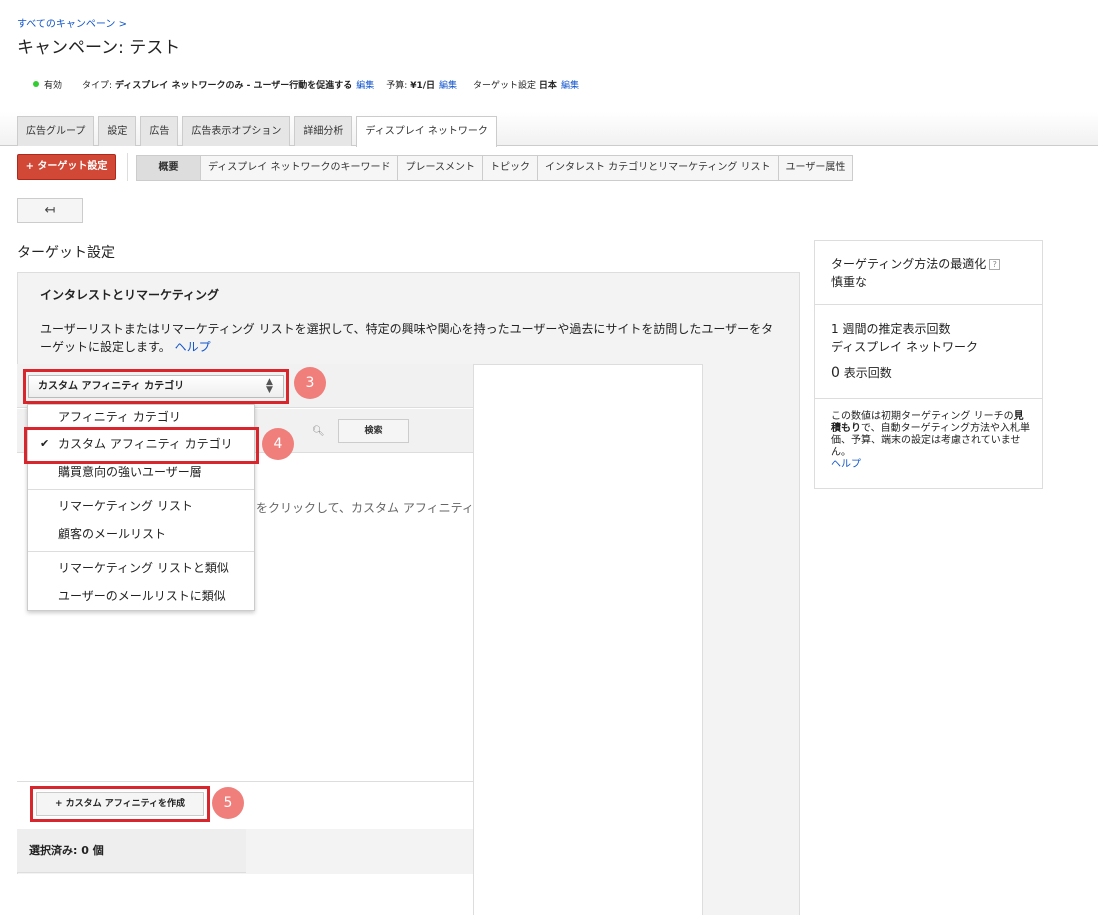  I want to click on breadcrumb: すべてのキャンペーン >, so click(72, 22).